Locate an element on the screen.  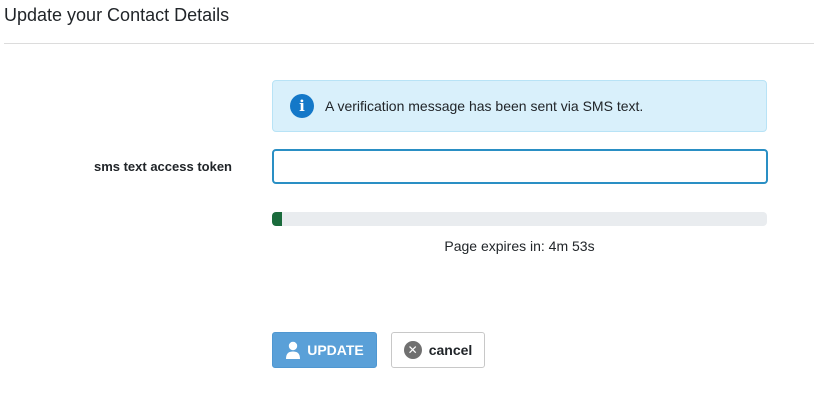
close-icon: ✕ is located at coordinates (412, 350).